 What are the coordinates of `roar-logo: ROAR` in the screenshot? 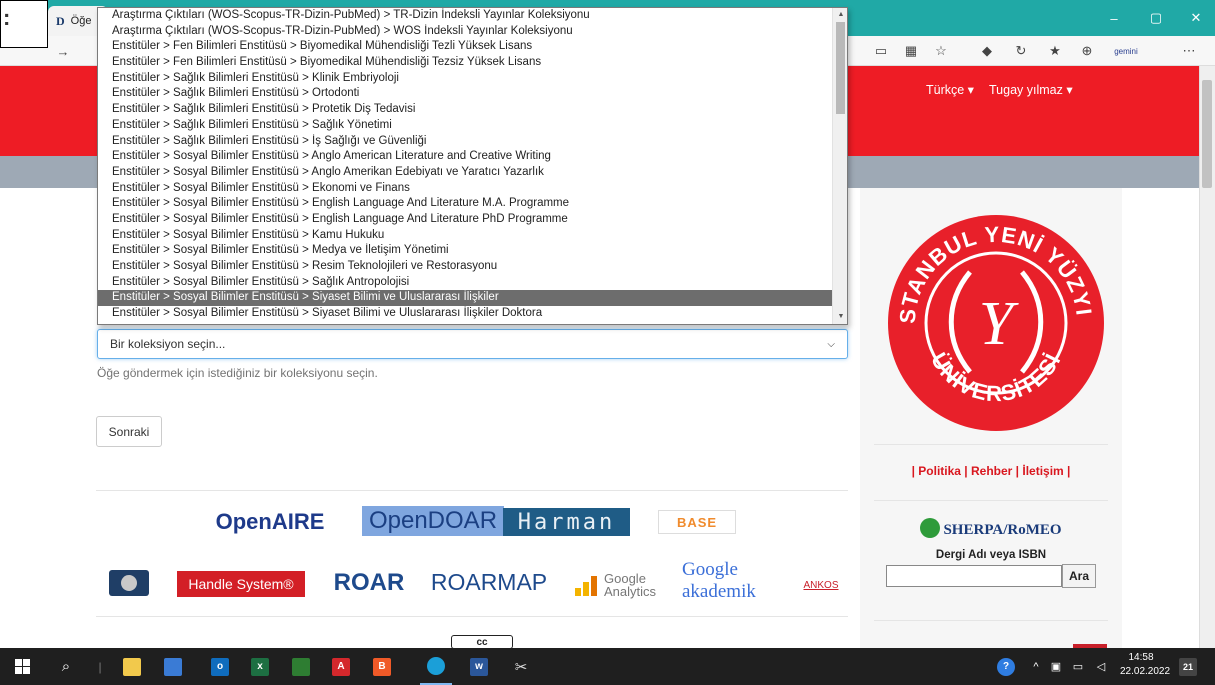 It's located at (369, 583).